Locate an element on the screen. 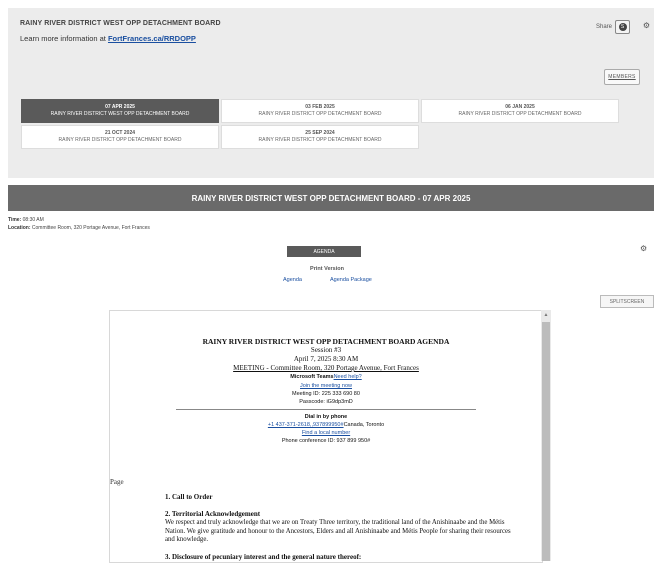  print-version-title: Print Version is located at coordinates (327, 269).